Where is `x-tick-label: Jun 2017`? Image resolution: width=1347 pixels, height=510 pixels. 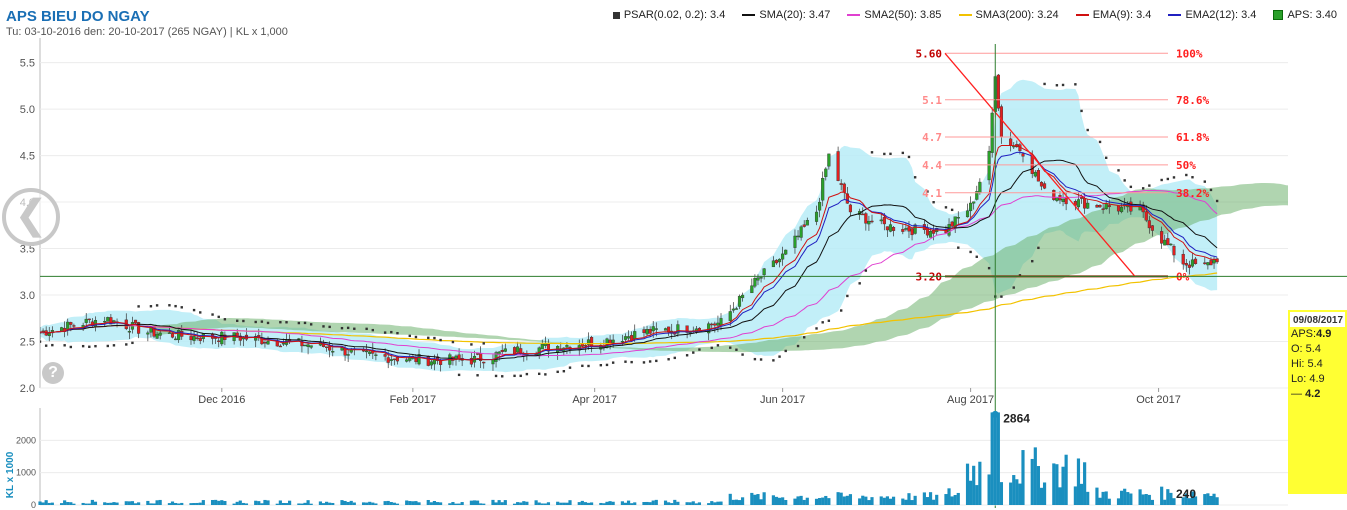
x-tick-label: Jun 2017 is located at coordinates (782, 400).